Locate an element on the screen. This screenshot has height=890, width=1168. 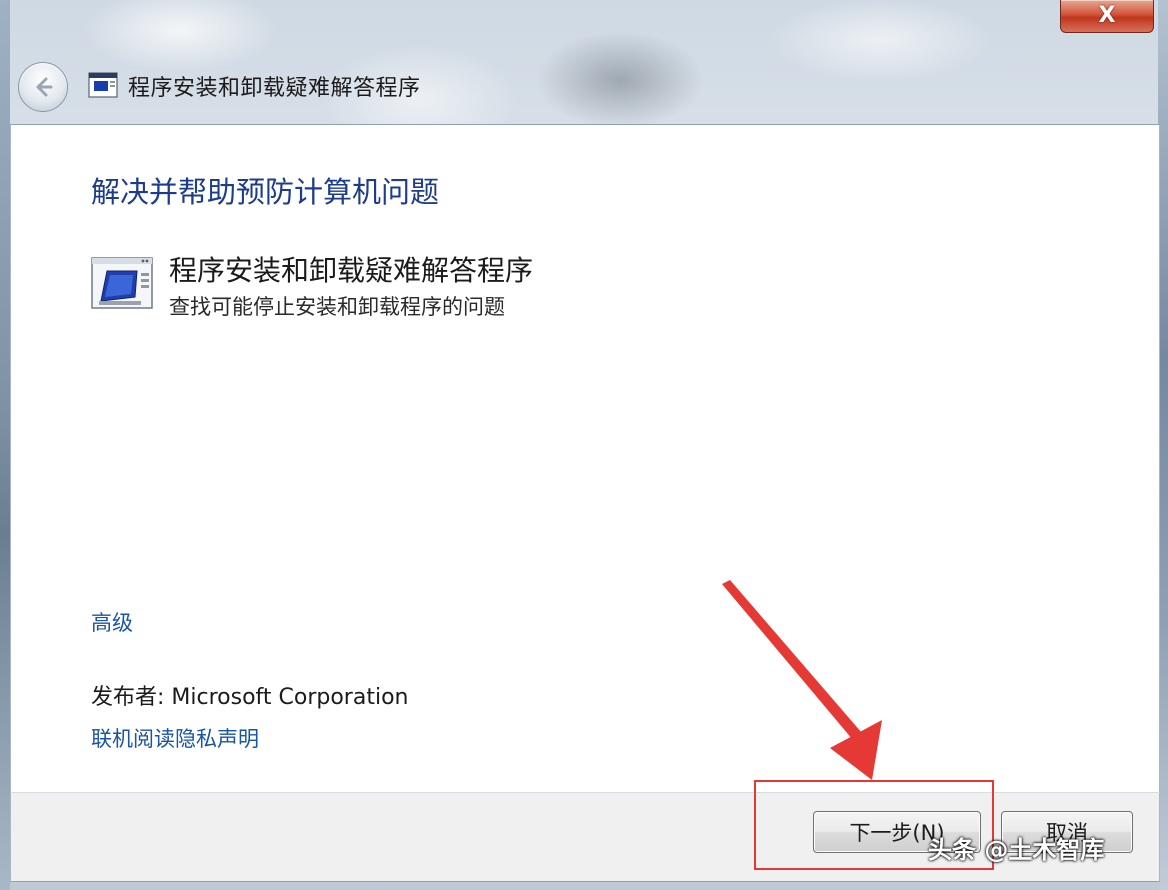
back-arrow-icon is located at coordinates (44, 87).